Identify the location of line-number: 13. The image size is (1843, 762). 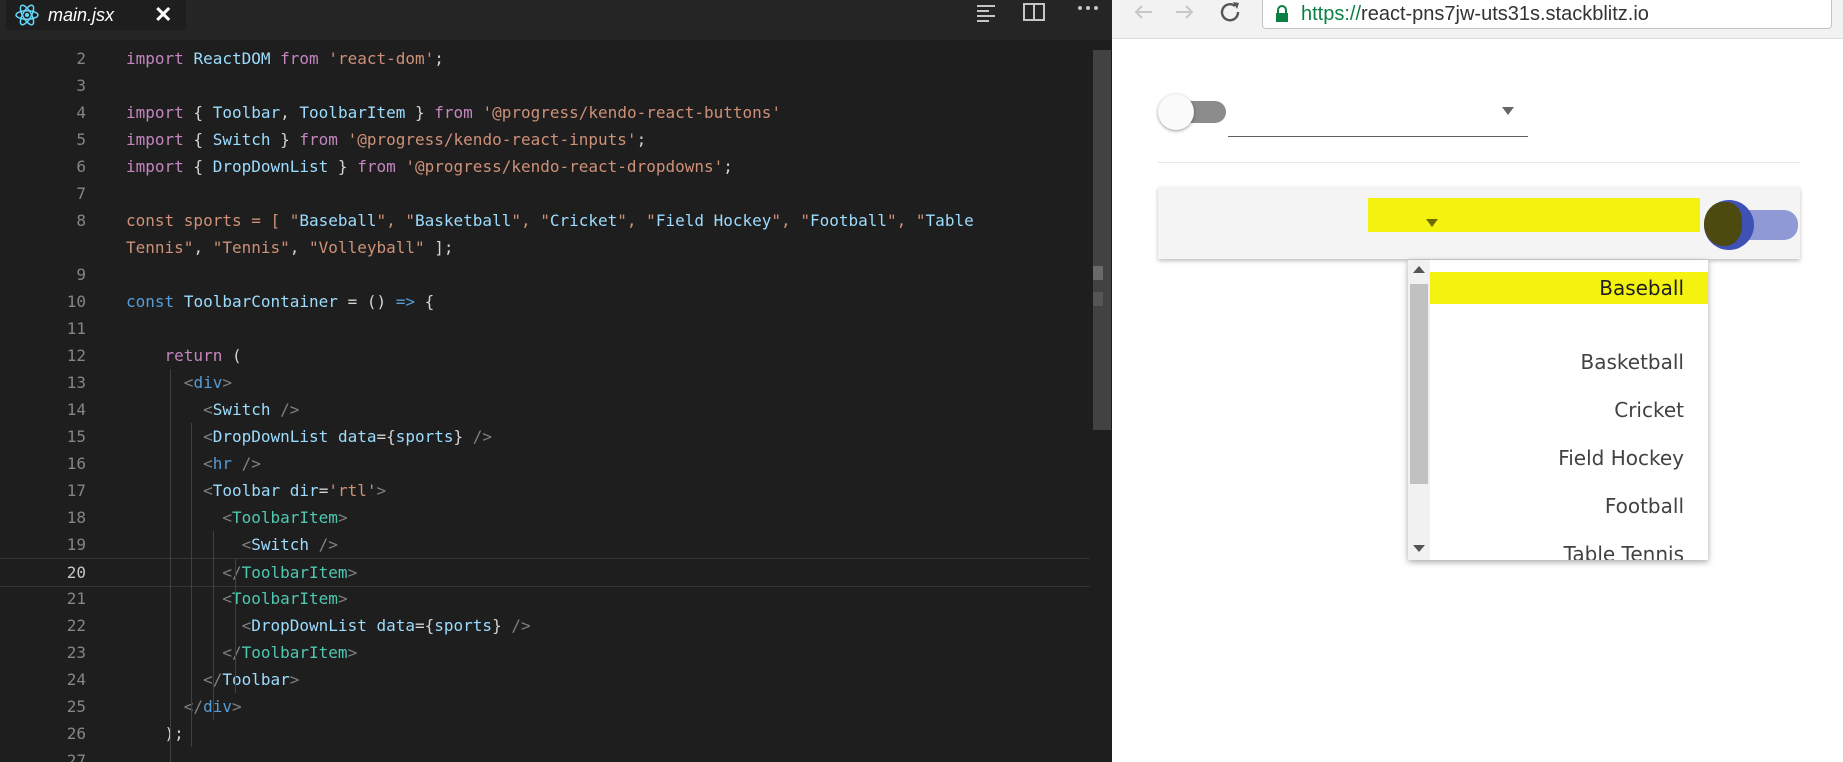
(76, 382).